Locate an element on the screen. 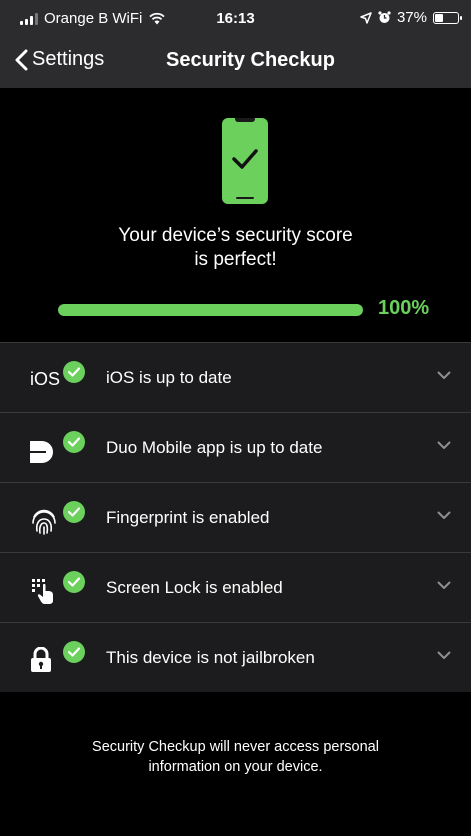 This screenshot has width=471, height=836. check-label: This device is not jailbroken is located at coordinates (210, 657).